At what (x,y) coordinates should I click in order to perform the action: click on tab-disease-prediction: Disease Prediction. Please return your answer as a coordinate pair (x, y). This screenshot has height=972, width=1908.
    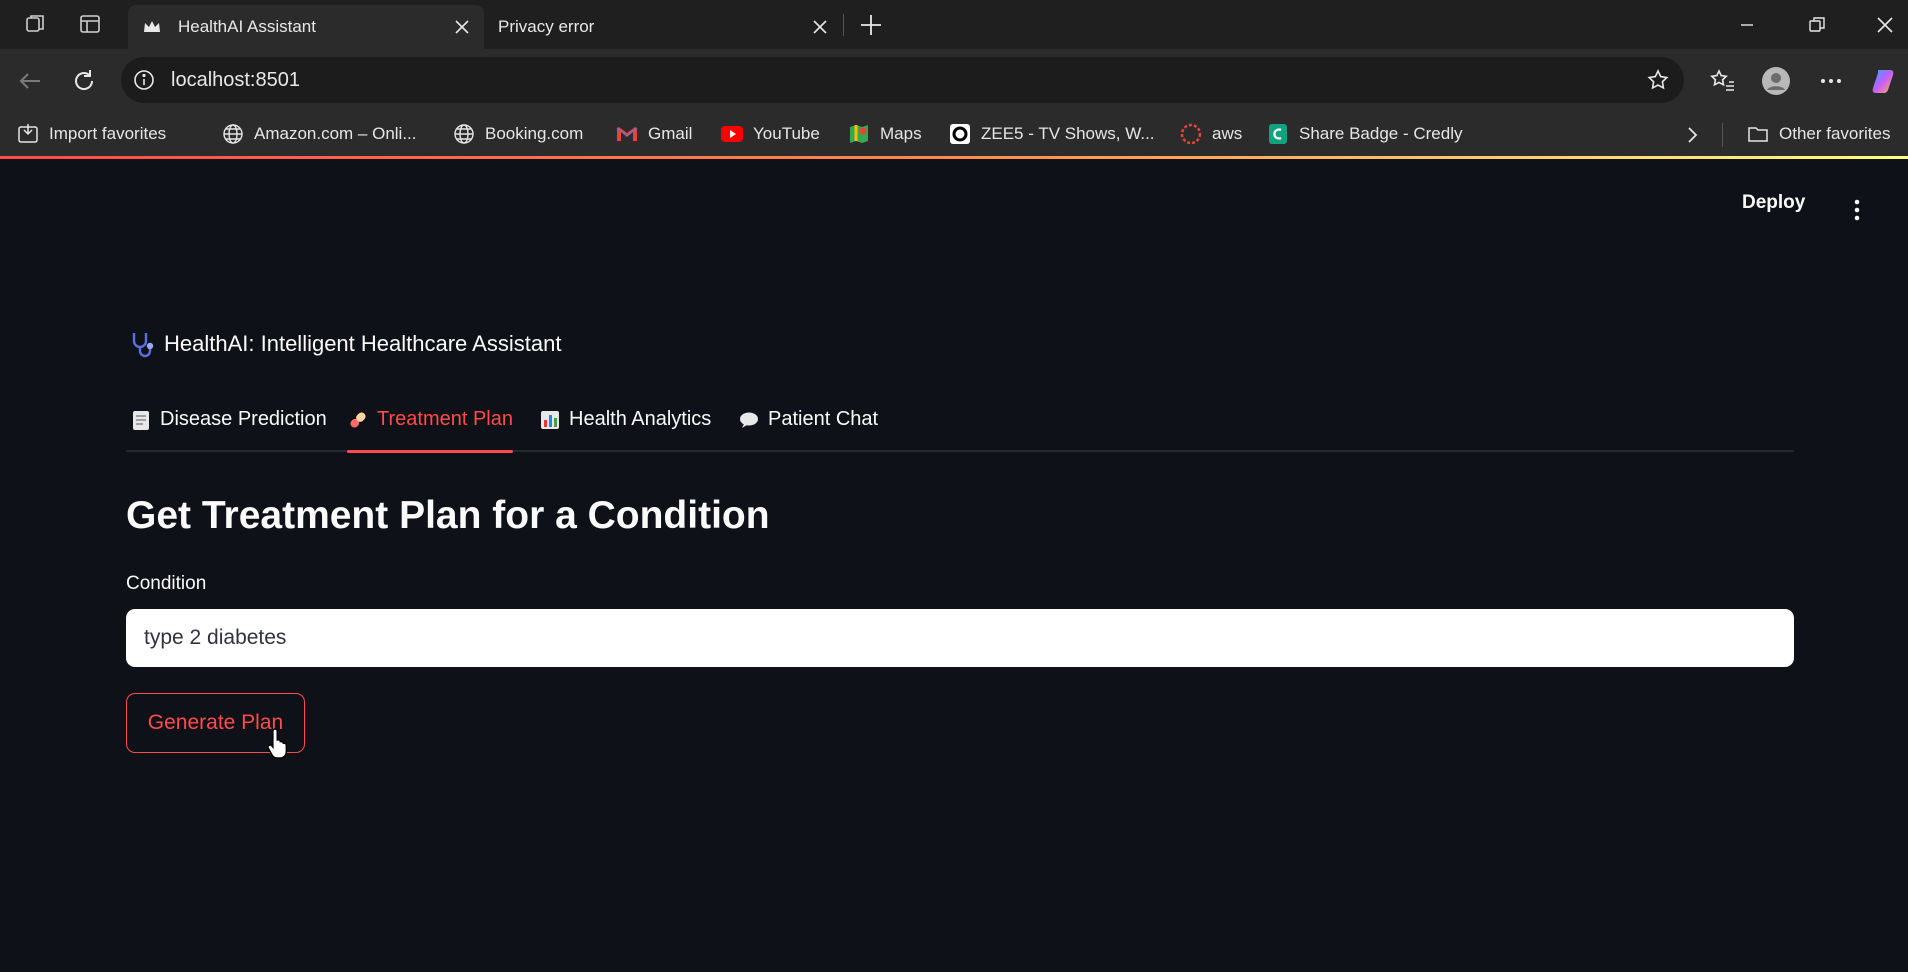
    Looking at the image, I should click on (228, 429).